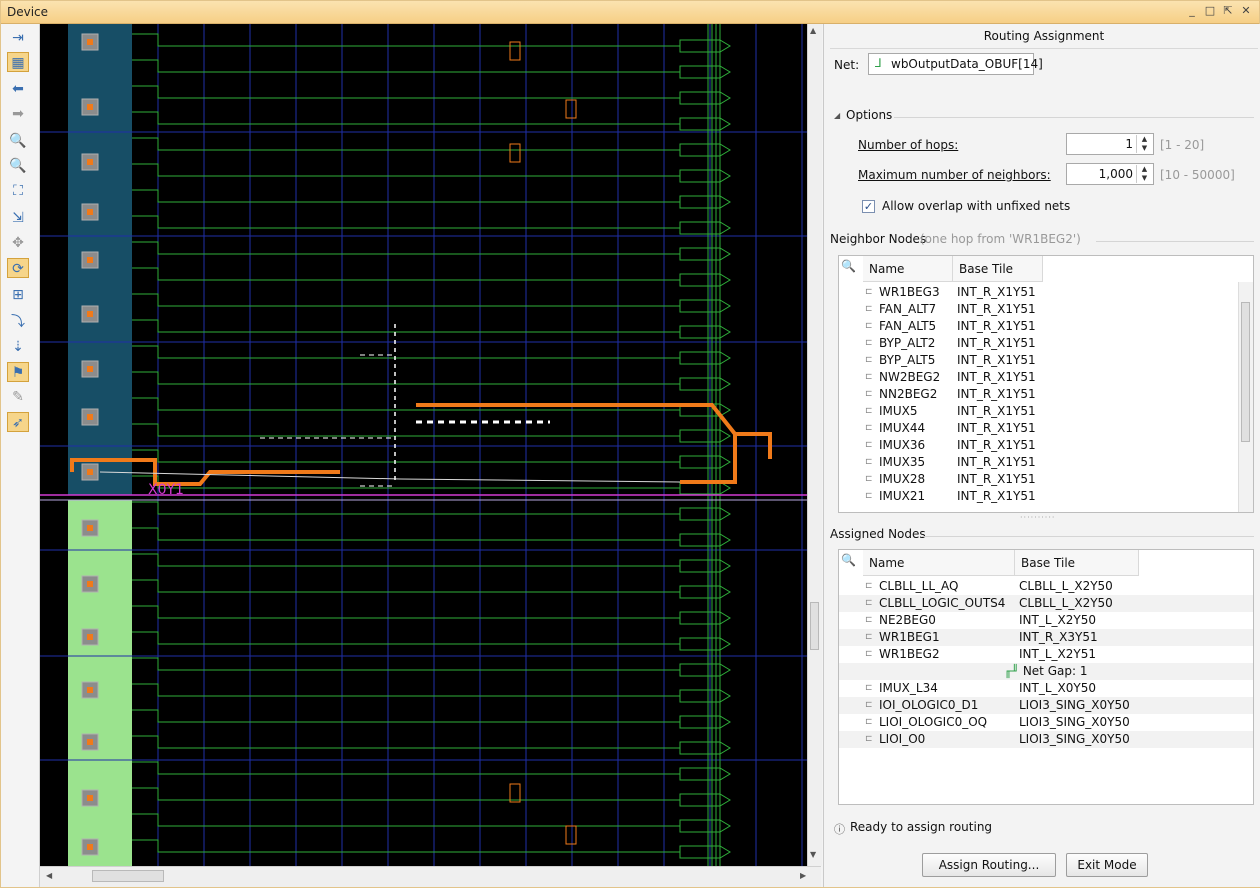  Describe the element at coordinates (18, 268) in the screenshot. I see `refresh-route-icon: ⟳` at that location.